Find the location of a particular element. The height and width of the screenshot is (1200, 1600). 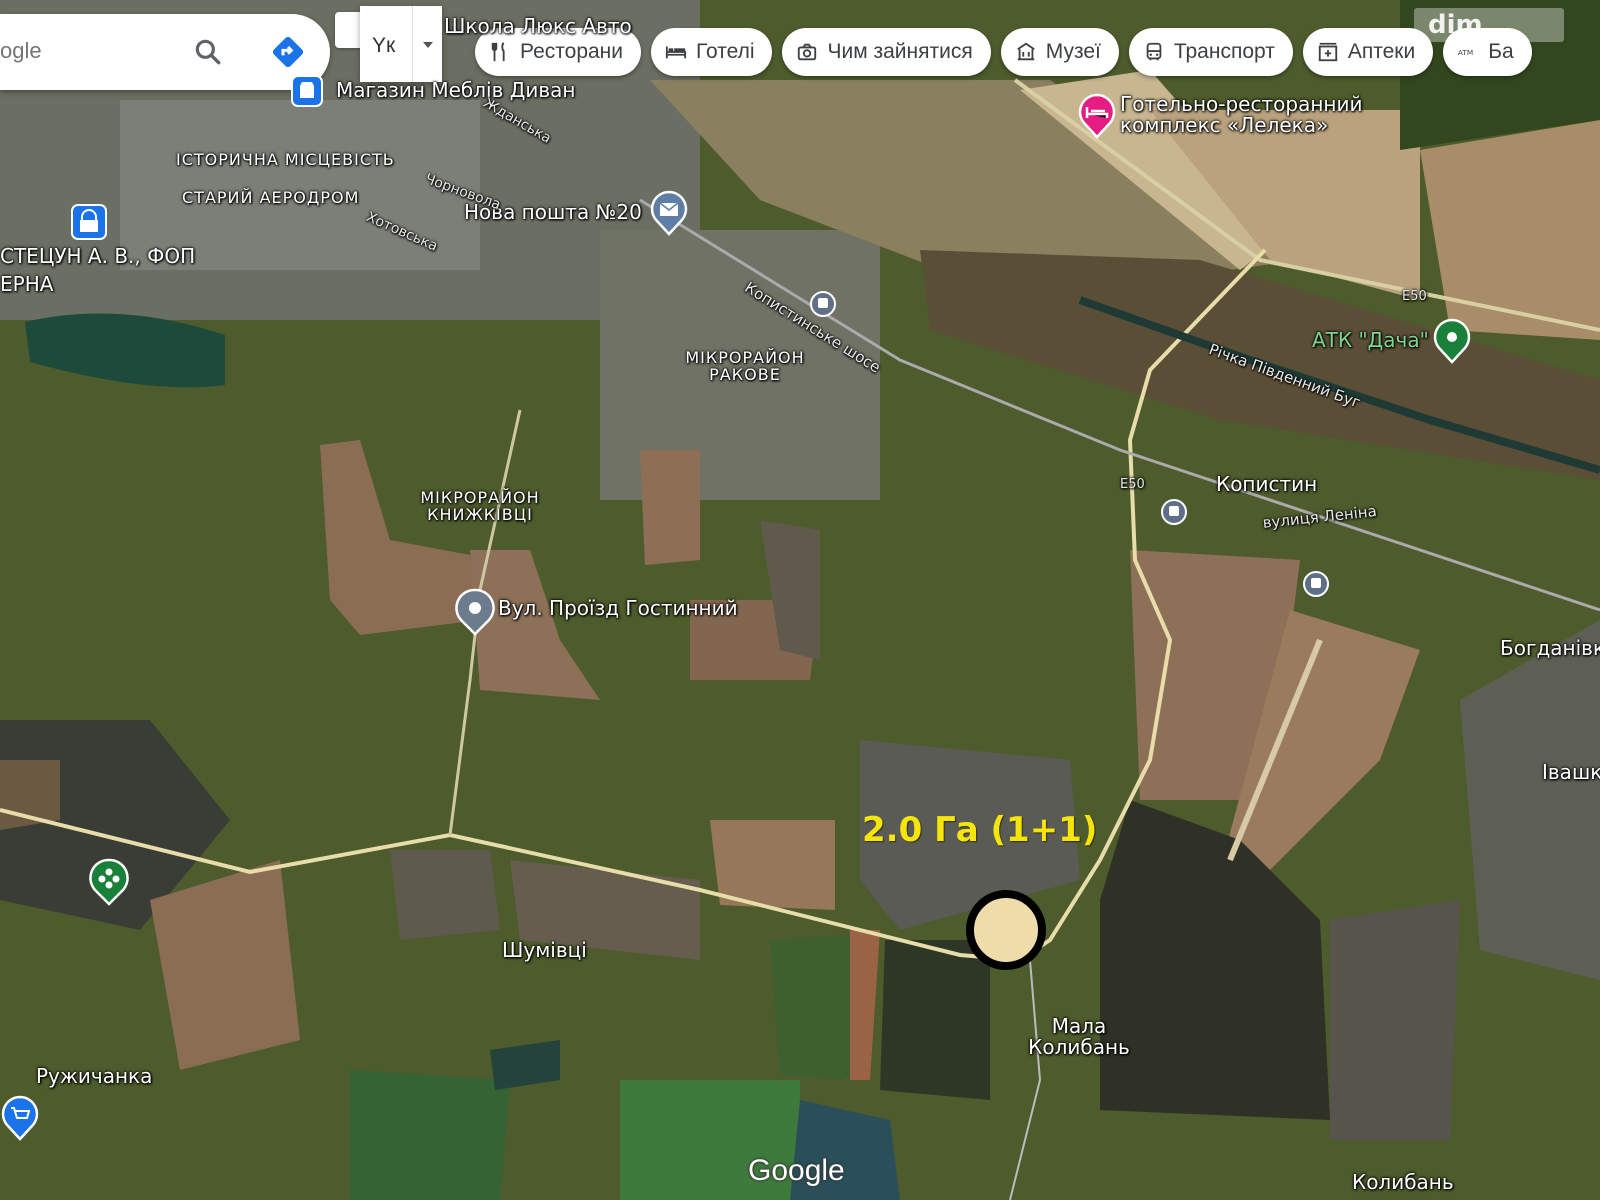

google-logo: Google is located at coordinates (796, 1170).